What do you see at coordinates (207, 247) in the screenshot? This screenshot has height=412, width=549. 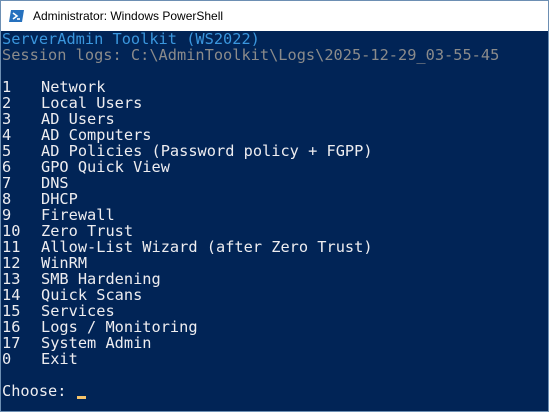 I see `menu-item-label: Allow-List Wizard (after Zero Trust)` at bounding box center [207, 247].